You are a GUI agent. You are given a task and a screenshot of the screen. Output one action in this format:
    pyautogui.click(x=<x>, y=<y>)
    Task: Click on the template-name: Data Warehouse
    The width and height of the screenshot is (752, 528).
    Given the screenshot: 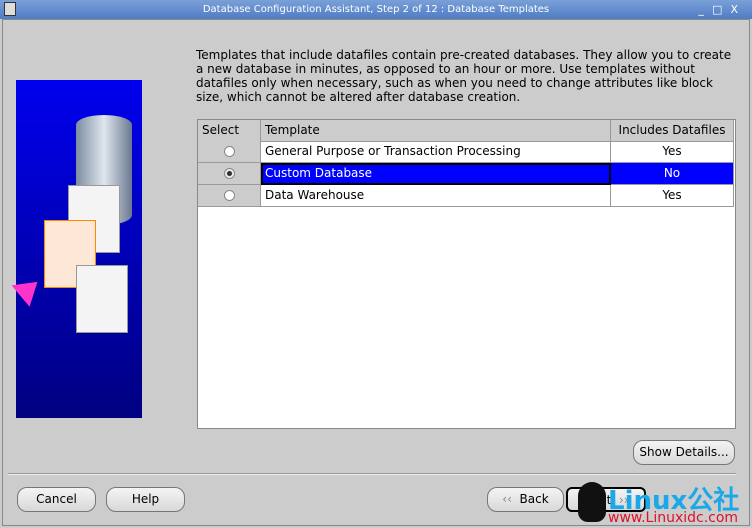 What is the action you would take?
    pyautogui.click(x=436, y=196)
    